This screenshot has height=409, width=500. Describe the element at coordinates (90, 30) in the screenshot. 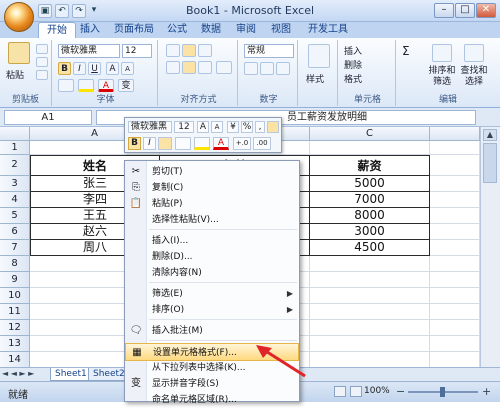

I see `tab-insert: 插入` at that location.